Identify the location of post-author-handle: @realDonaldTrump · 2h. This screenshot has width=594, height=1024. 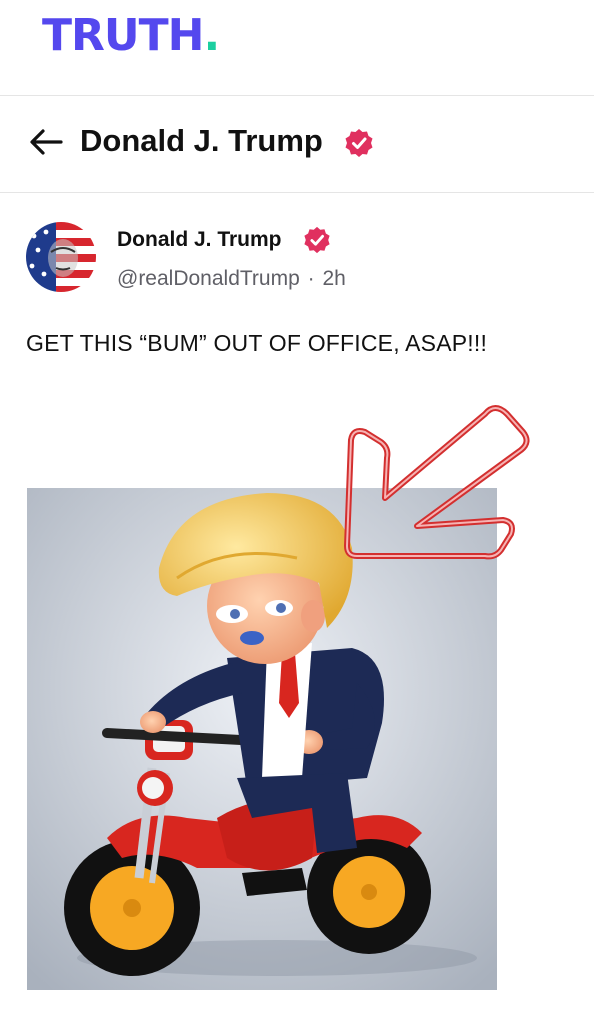
(231, 279).